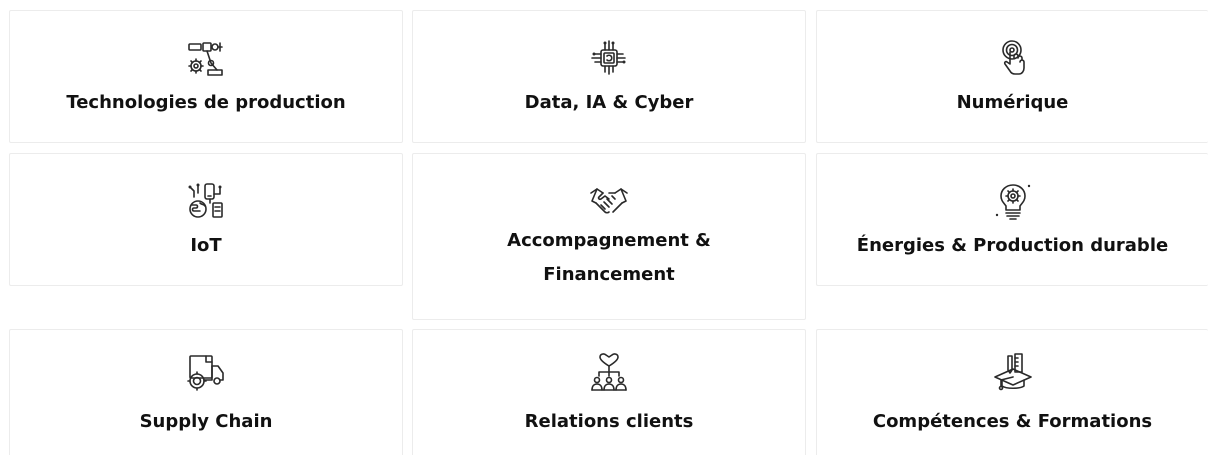  I want to click on customer-network-icon, so click(609, 372).